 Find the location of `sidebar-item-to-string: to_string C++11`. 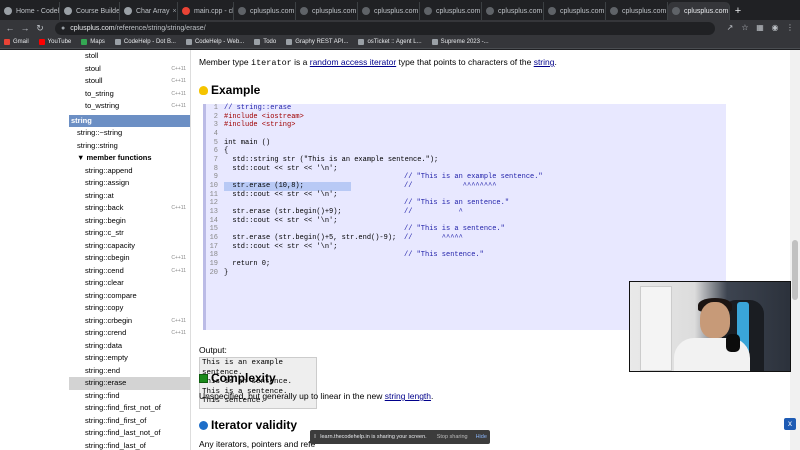

sidebar-item-to-string: to_string C++11 is located at coordinates (129, 94).